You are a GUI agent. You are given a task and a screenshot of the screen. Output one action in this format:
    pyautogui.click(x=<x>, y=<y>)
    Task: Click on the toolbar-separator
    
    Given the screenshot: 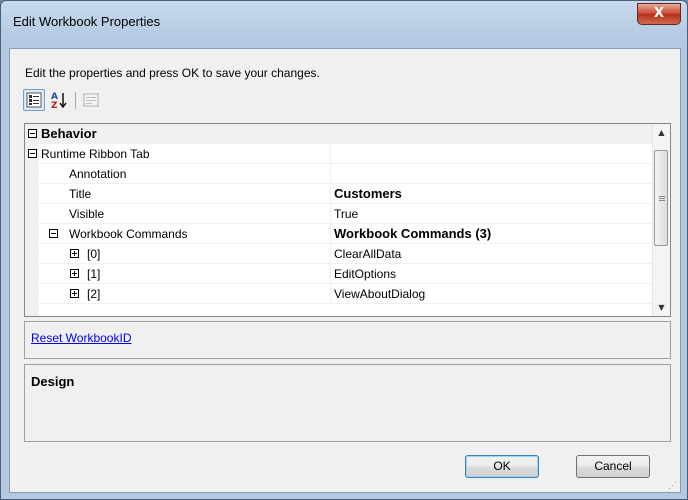 What is the action you would take?
    pyautogui.click(x=75, y=100)
    